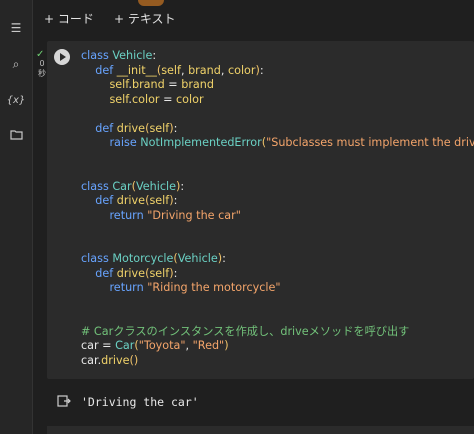 This screenshot has width=474, height=434. Describe the element at coordinates (277, 100) in the screenshot. I see `code-line: self.color = color` at that location.